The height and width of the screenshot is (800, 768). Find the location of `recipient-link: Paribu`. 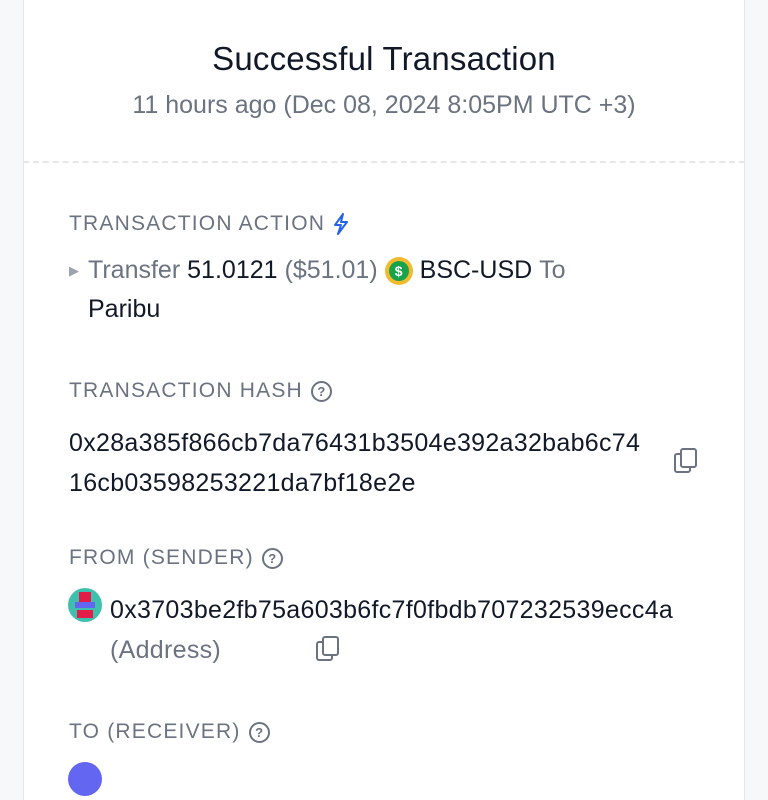

recipient-link: Paribu is located at coordinates (124, 309).